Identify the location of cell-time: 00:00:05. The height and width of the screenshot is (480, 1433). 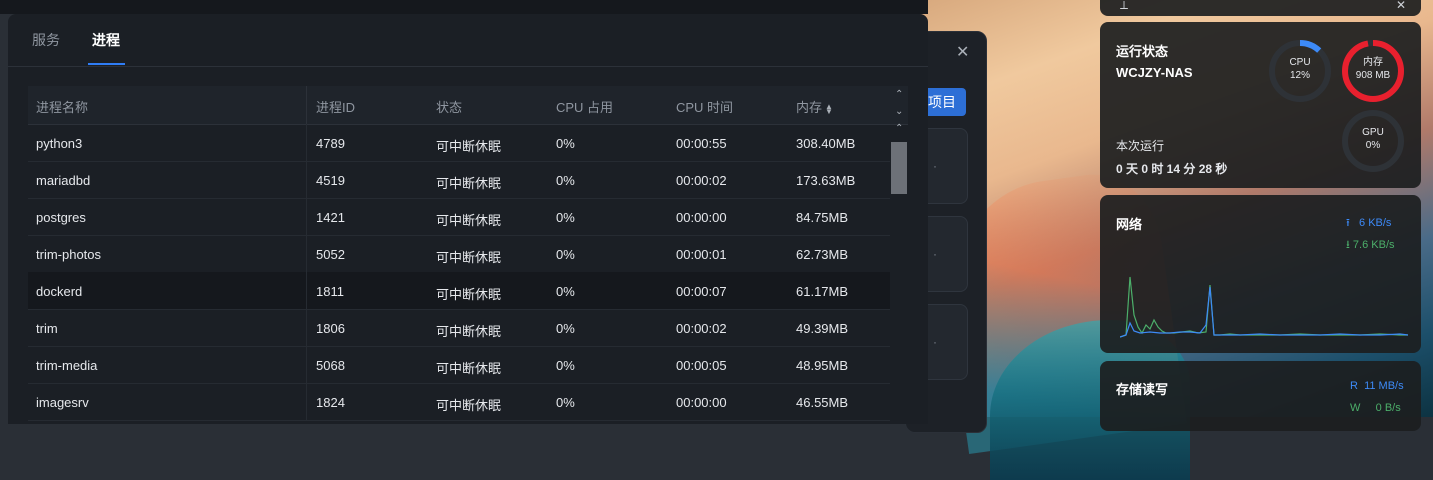
(701, 365).